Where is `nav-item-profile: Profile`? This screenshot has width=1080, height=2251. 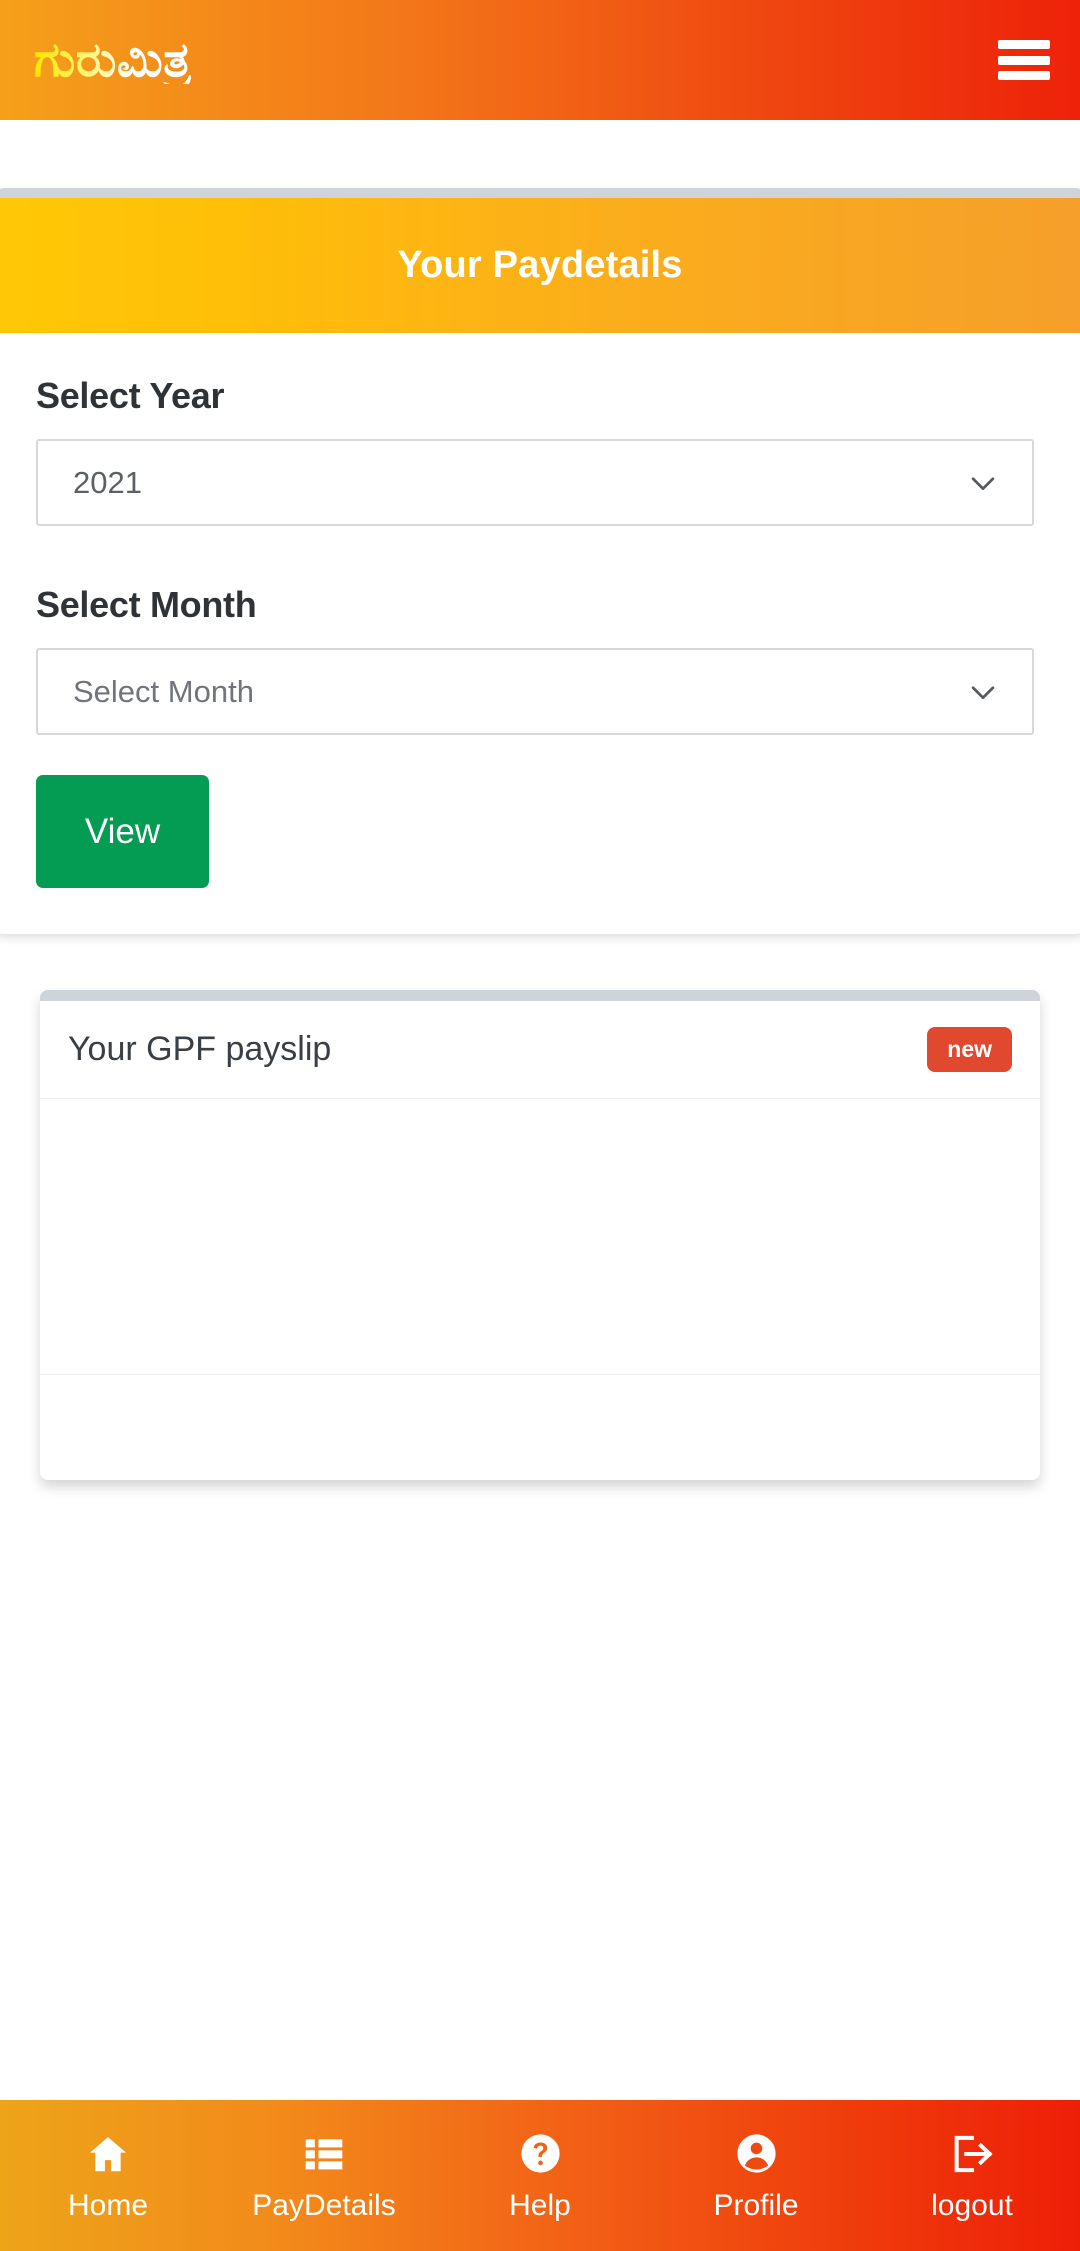
nav-item-profile: Profile is located at coordinates (756, 2175).